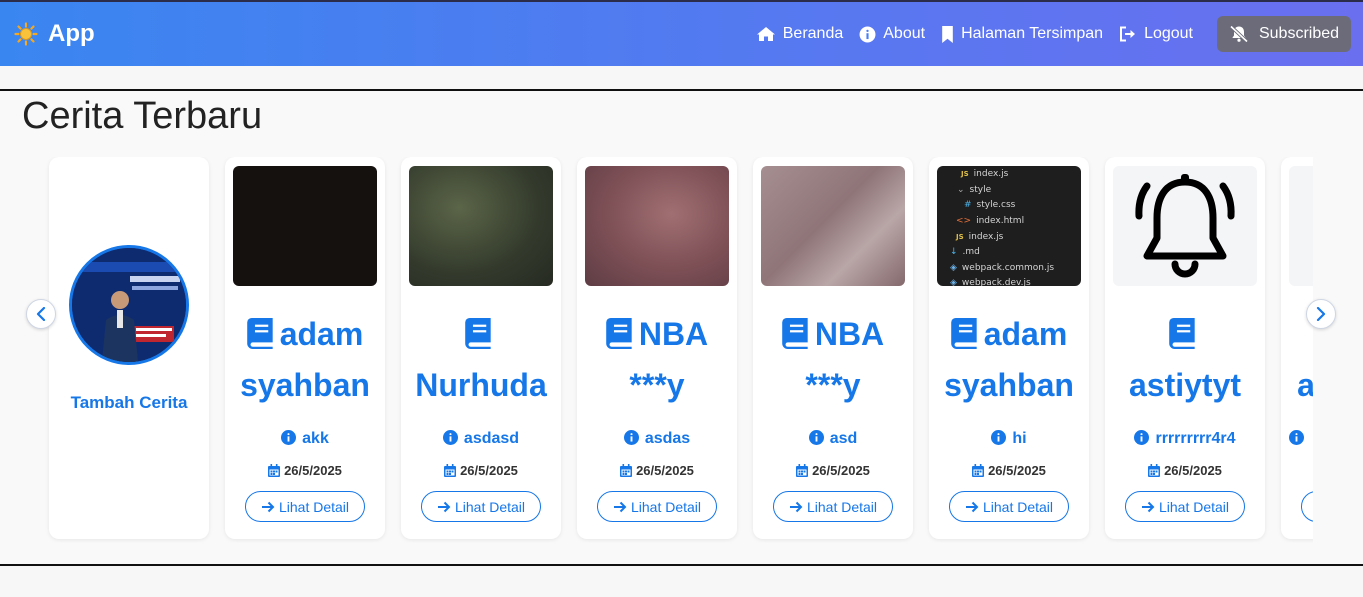 This screenshot has width=1363, height=597. I want to click on bookmark-icon, so click(947, 34).